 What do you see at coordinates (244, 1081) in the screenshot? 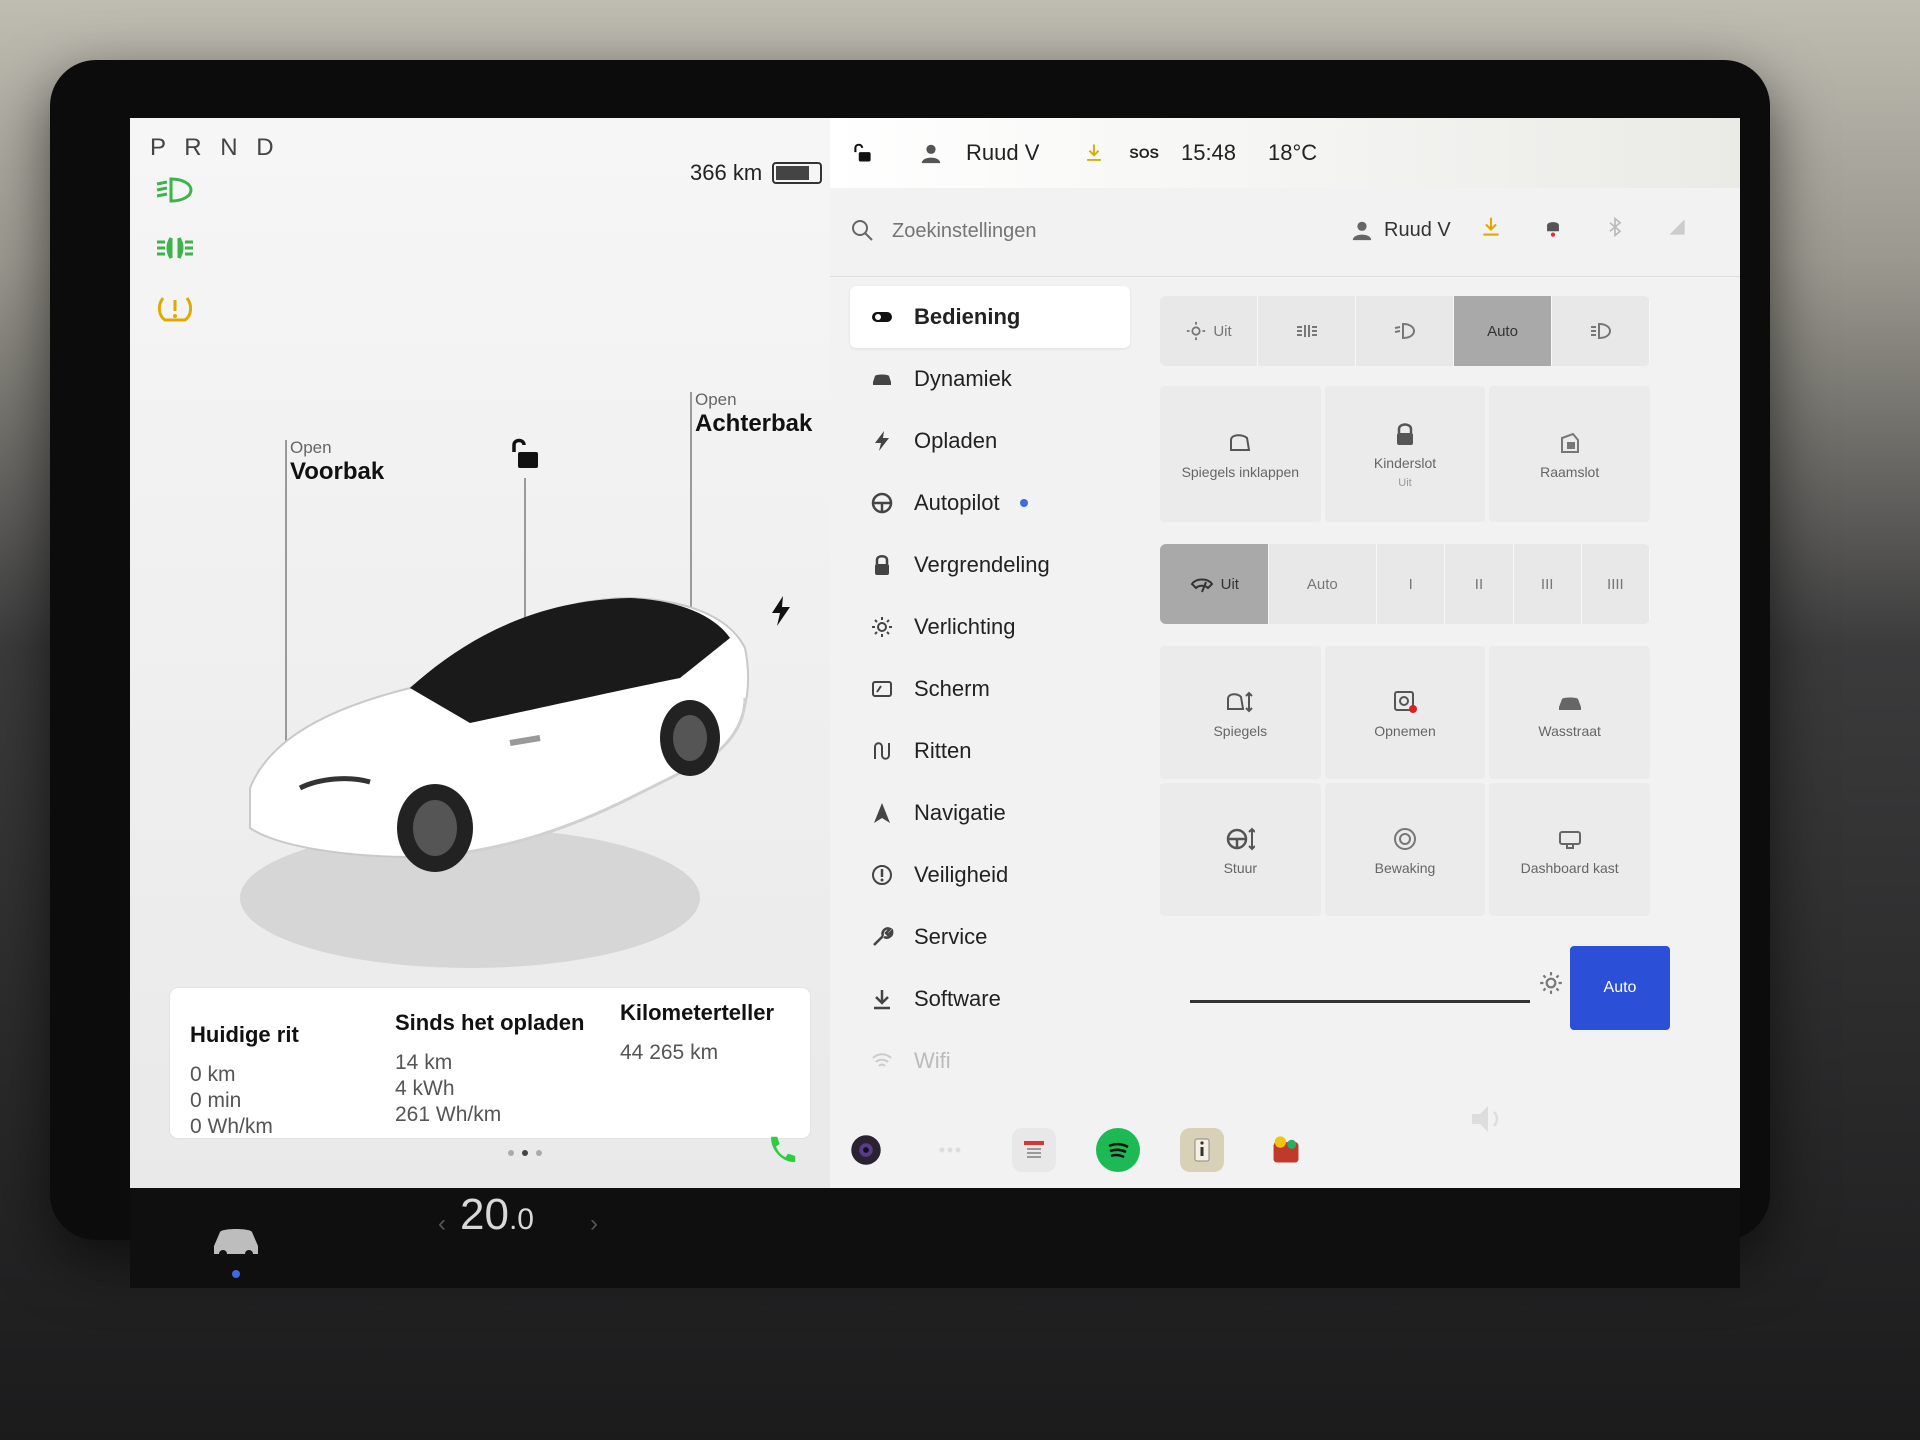
I see `current-trip: Huidige rit 0 km 0 min 0 Wh/km` at bounding box center [244, 1081].